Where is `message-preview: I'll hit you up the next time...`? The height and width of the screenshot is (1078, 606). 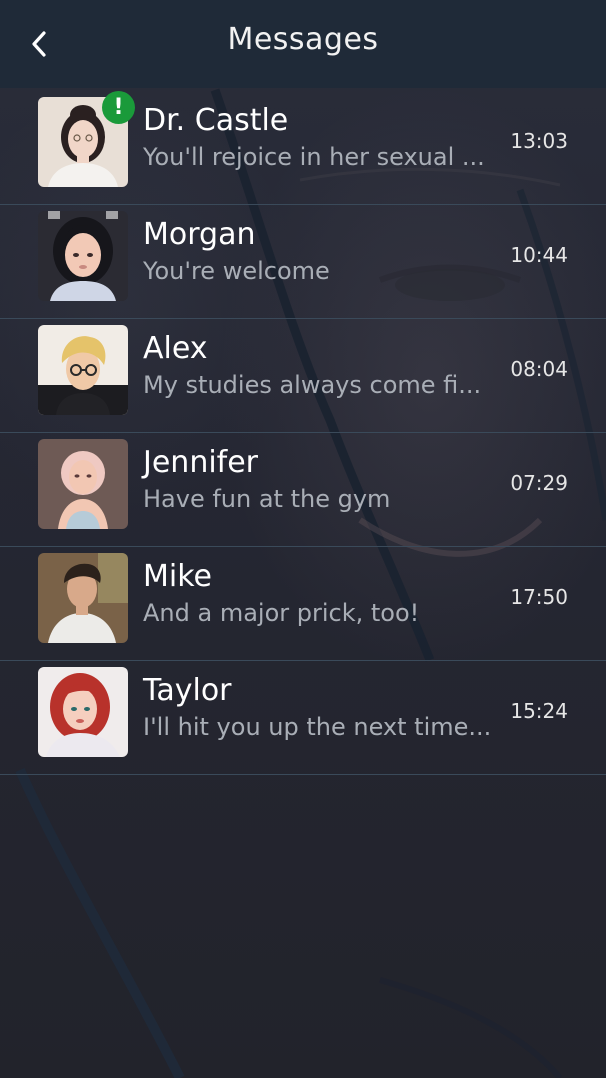 message-preview: I'll hit you up the next time... is located at coordinates (317, 727).